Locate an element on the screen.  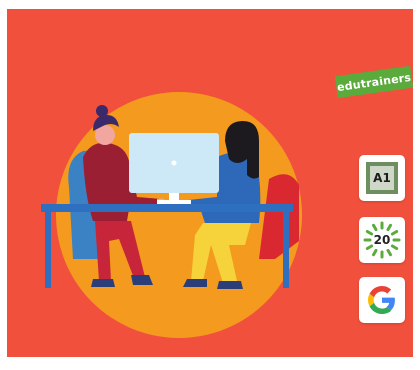
monitor-stand is located at coordinates (174, 197).